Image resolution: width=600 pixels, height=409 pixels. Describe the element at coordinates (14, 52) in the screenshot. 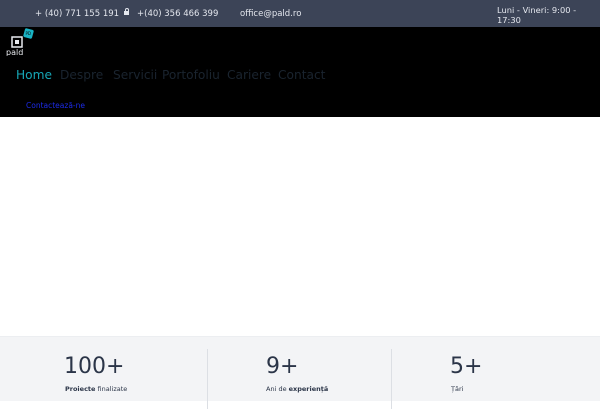

I see `logo-text: pald` at that location.